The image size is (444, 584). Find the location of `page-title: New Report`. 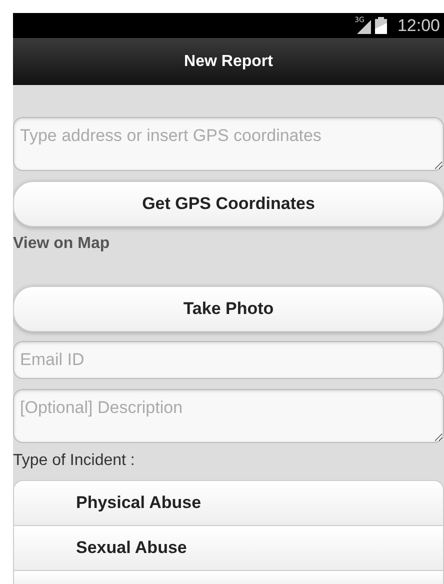

page-title: New Report is located at coordinates (228, 61).